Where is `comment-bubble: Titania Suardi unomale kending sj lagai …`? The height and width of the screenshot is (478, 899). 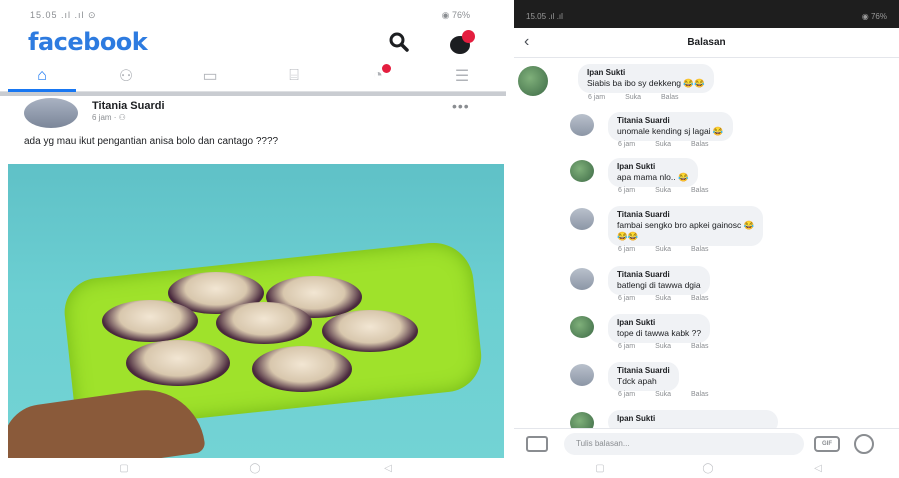
comment-bubble: Titania Suardi unomale kending sj lagai … is located at coordinates (670, 126).